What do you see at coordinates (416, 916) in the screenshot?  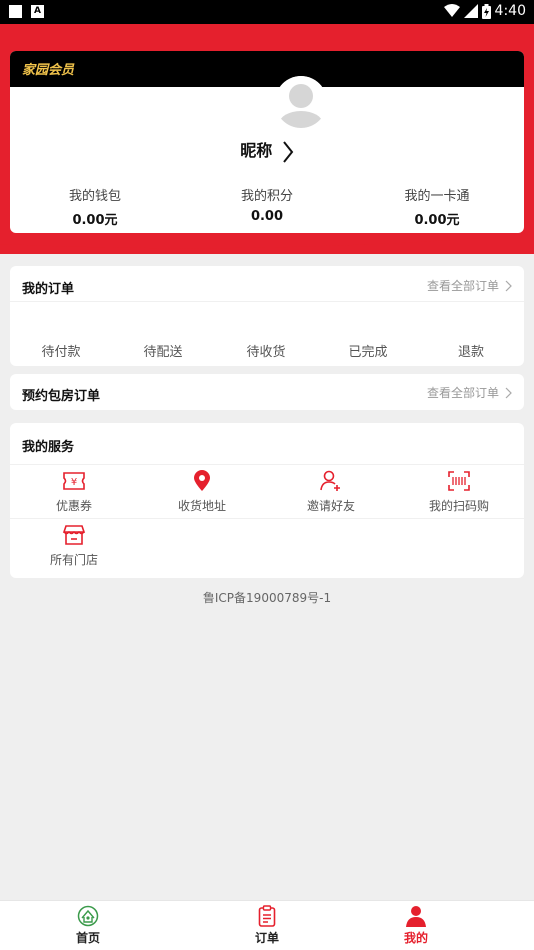 I see `user-icon` at bounding box center [416, 916].